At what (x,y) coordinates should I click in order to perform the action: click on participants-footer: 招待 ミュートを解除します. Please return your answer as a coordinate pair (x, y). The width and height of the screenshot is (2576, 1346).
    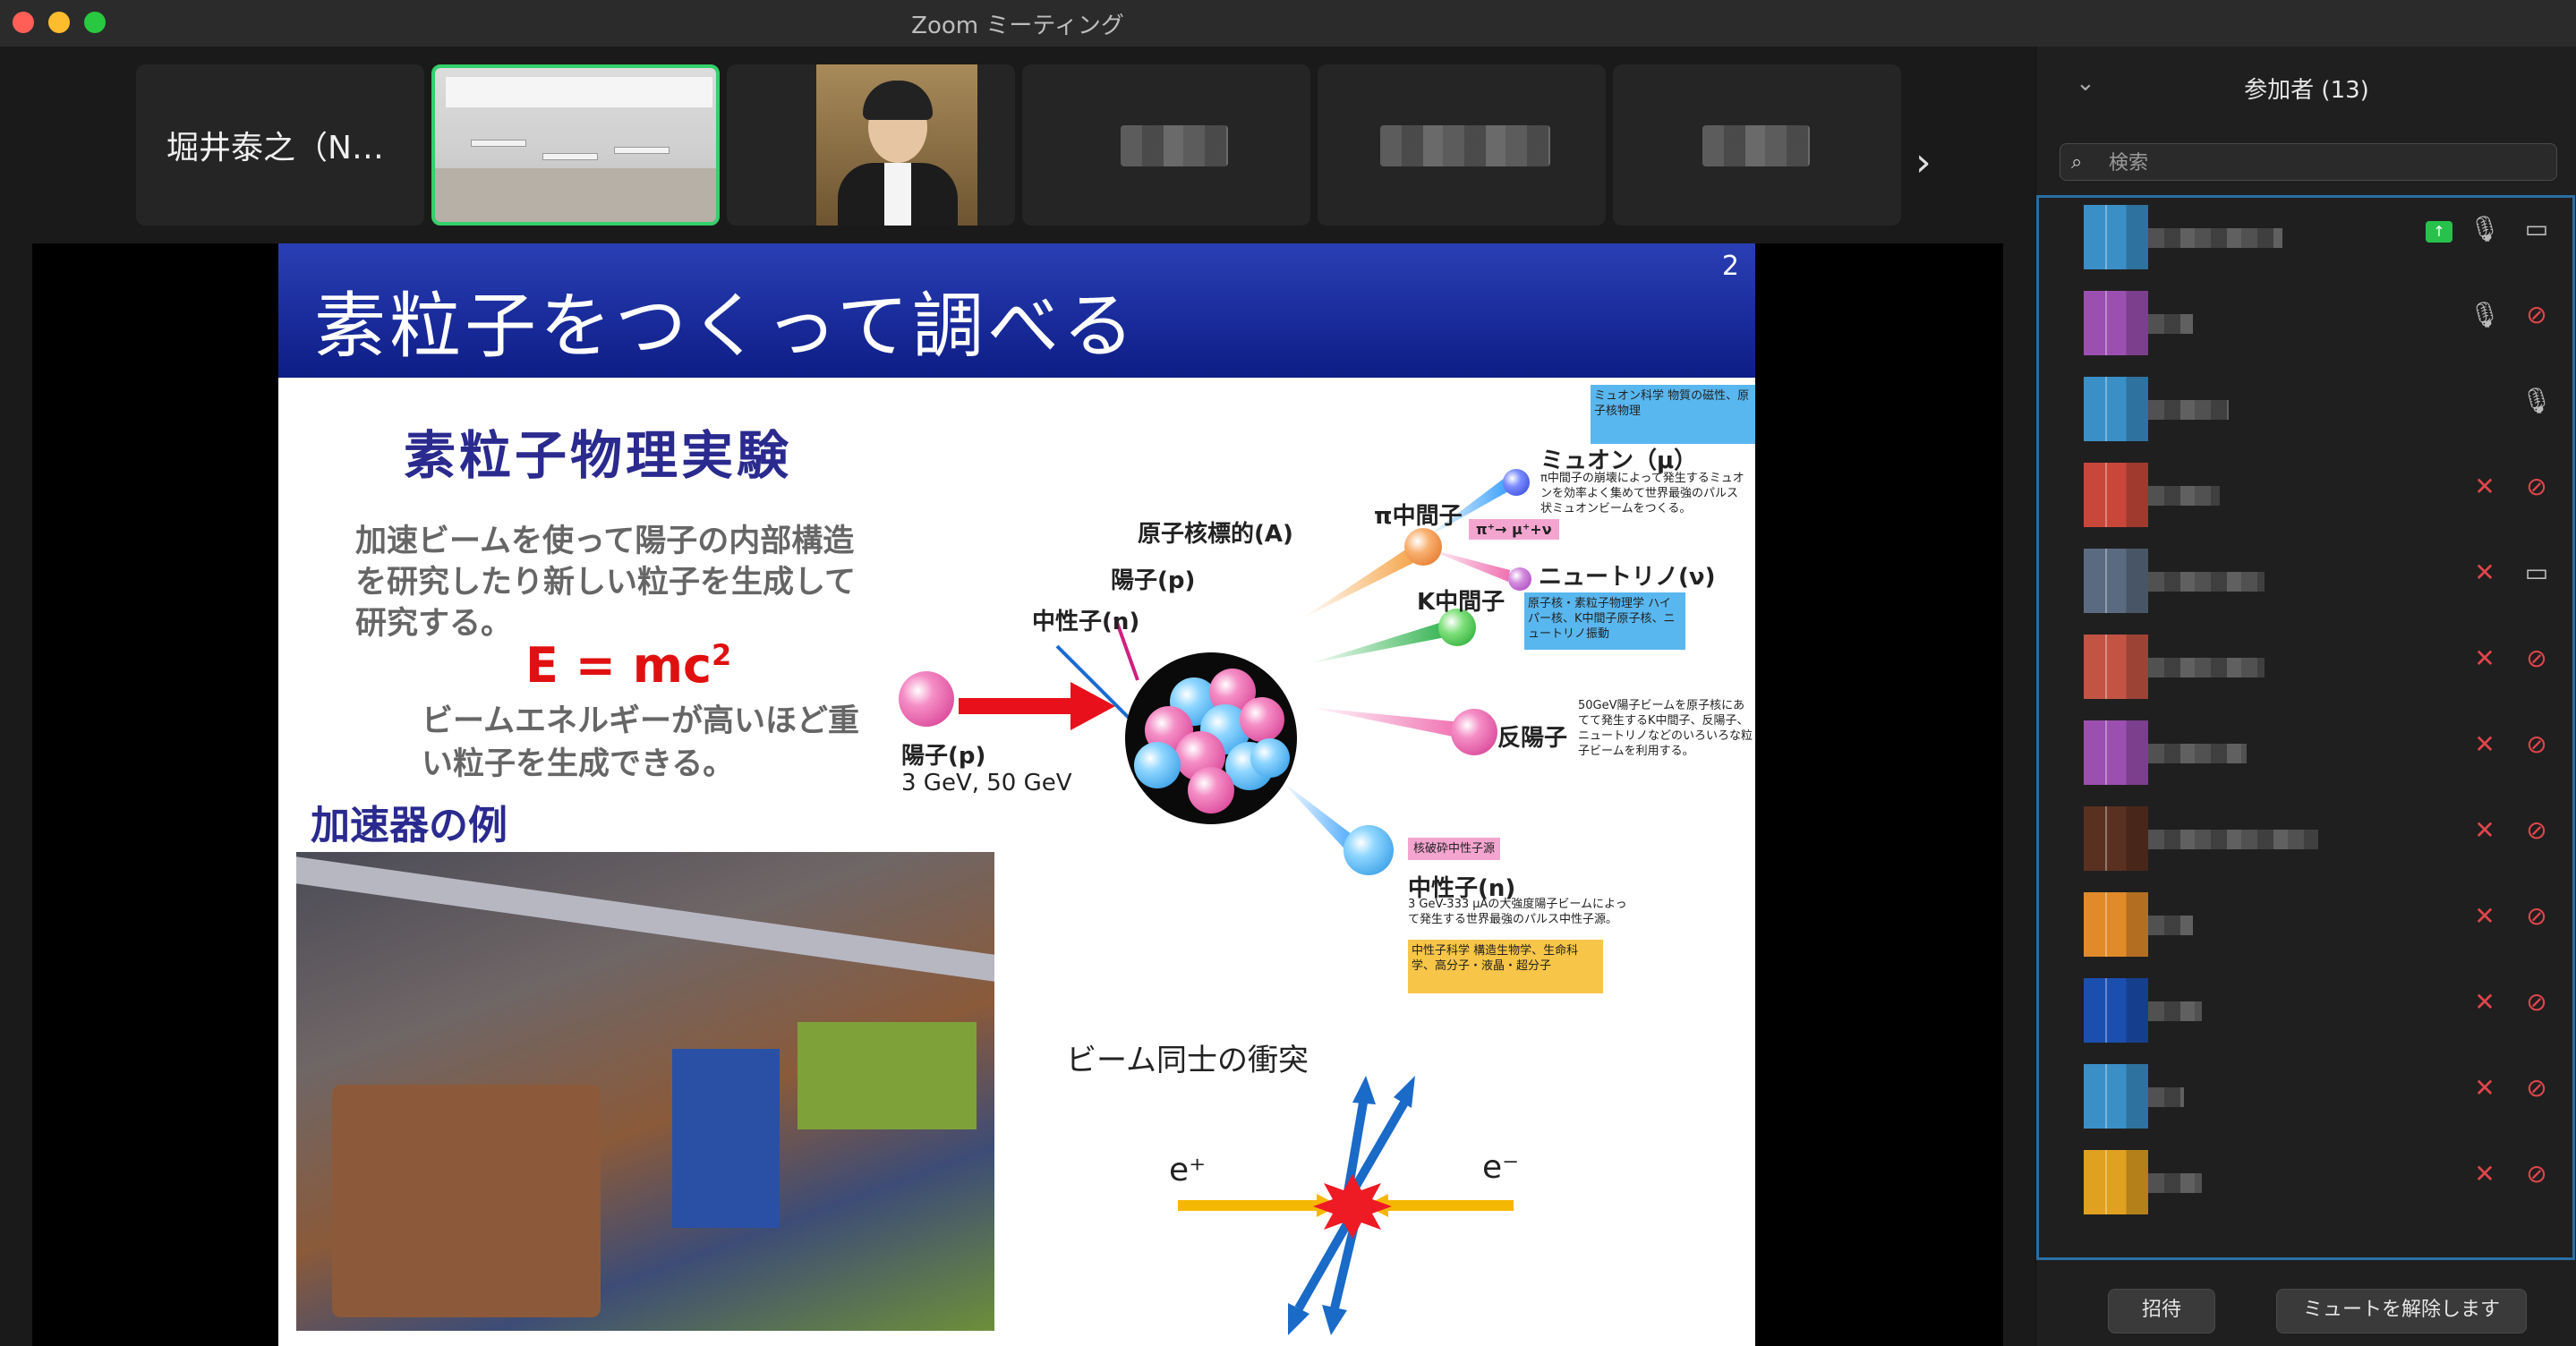
    Looking at the image, I should click on (2306, 1303).